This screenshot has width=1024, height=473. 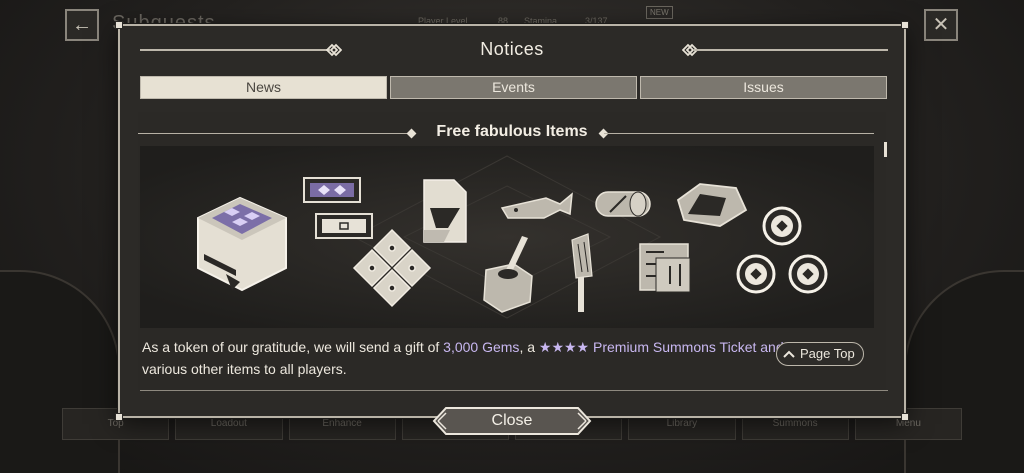 I want to click on notice-tabs: News Events Issues, so click(x=513, y=87).